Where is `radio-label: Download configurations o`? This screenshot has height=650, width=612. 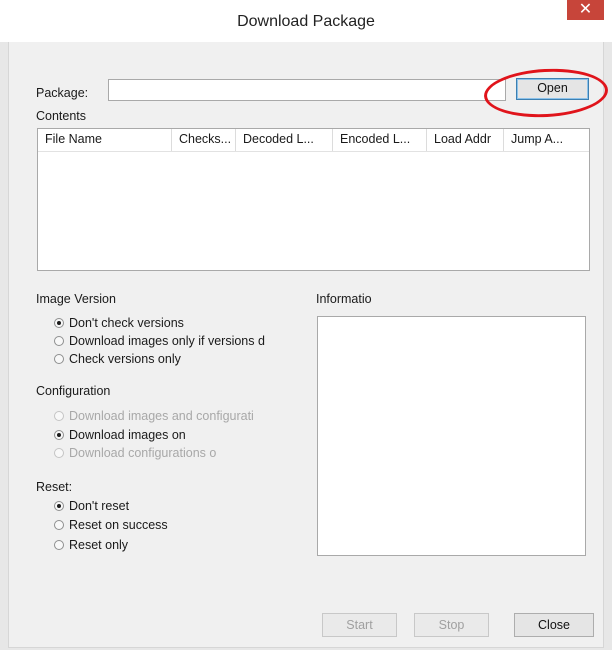 radio-label: Download configurations o is located at coordinates (143, 453).